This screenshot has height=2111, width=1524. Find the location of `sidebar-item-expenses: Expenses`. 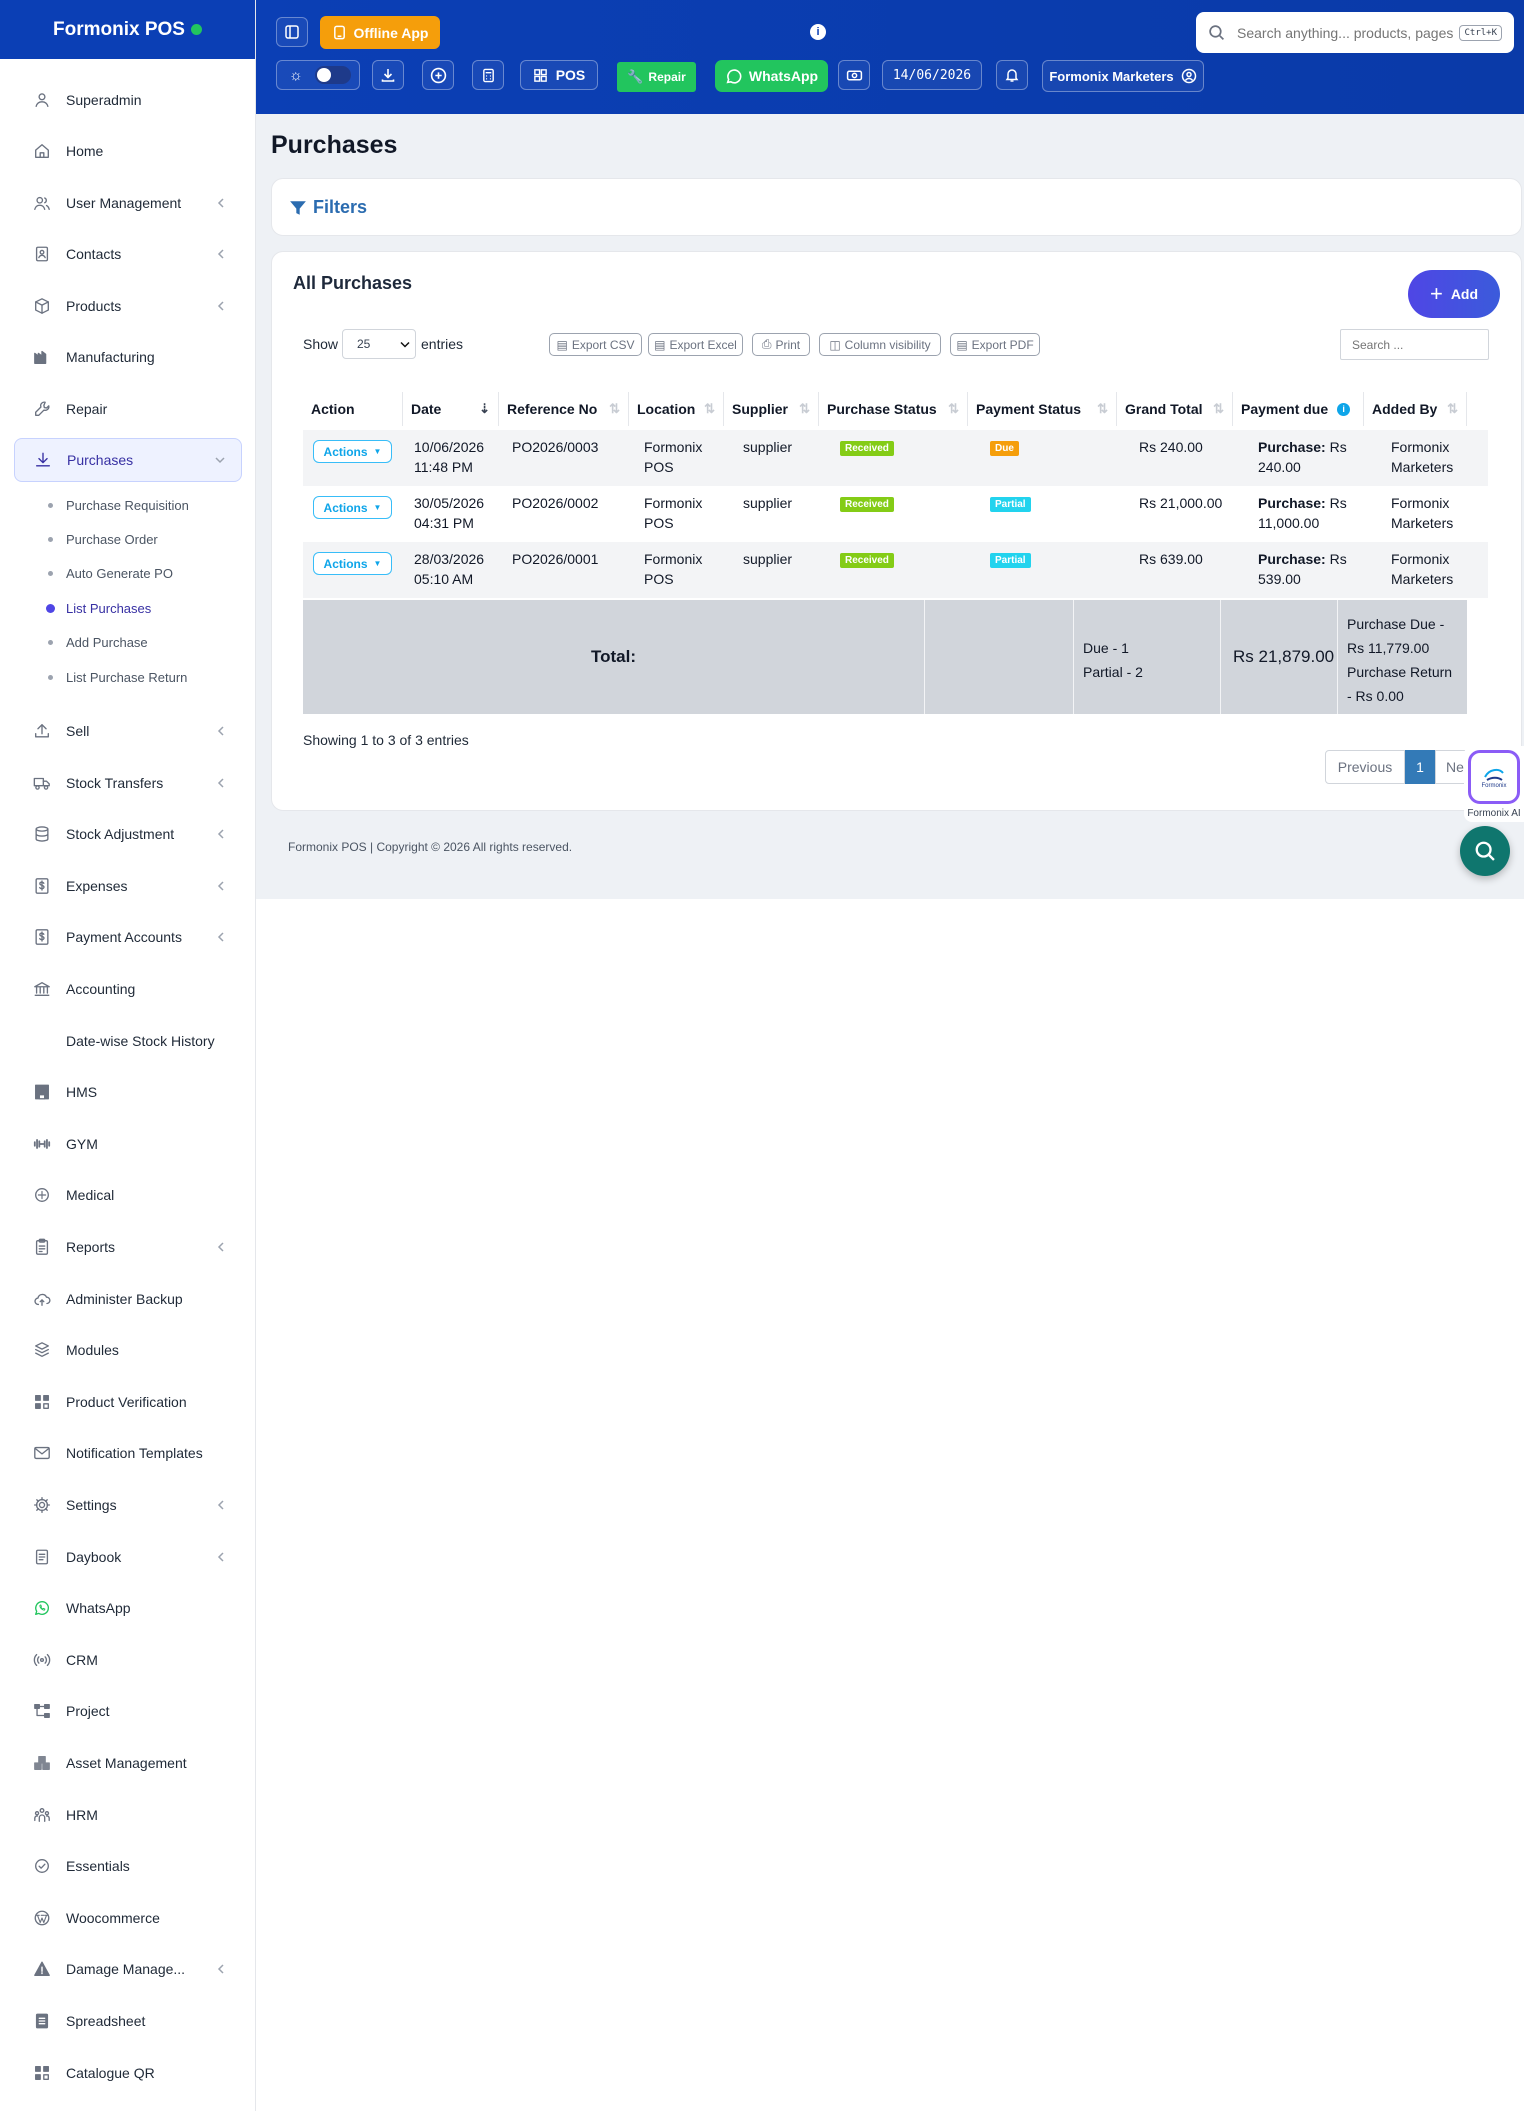

sidebar-item-expenses: Expenses is located at coordinates (128, 886).